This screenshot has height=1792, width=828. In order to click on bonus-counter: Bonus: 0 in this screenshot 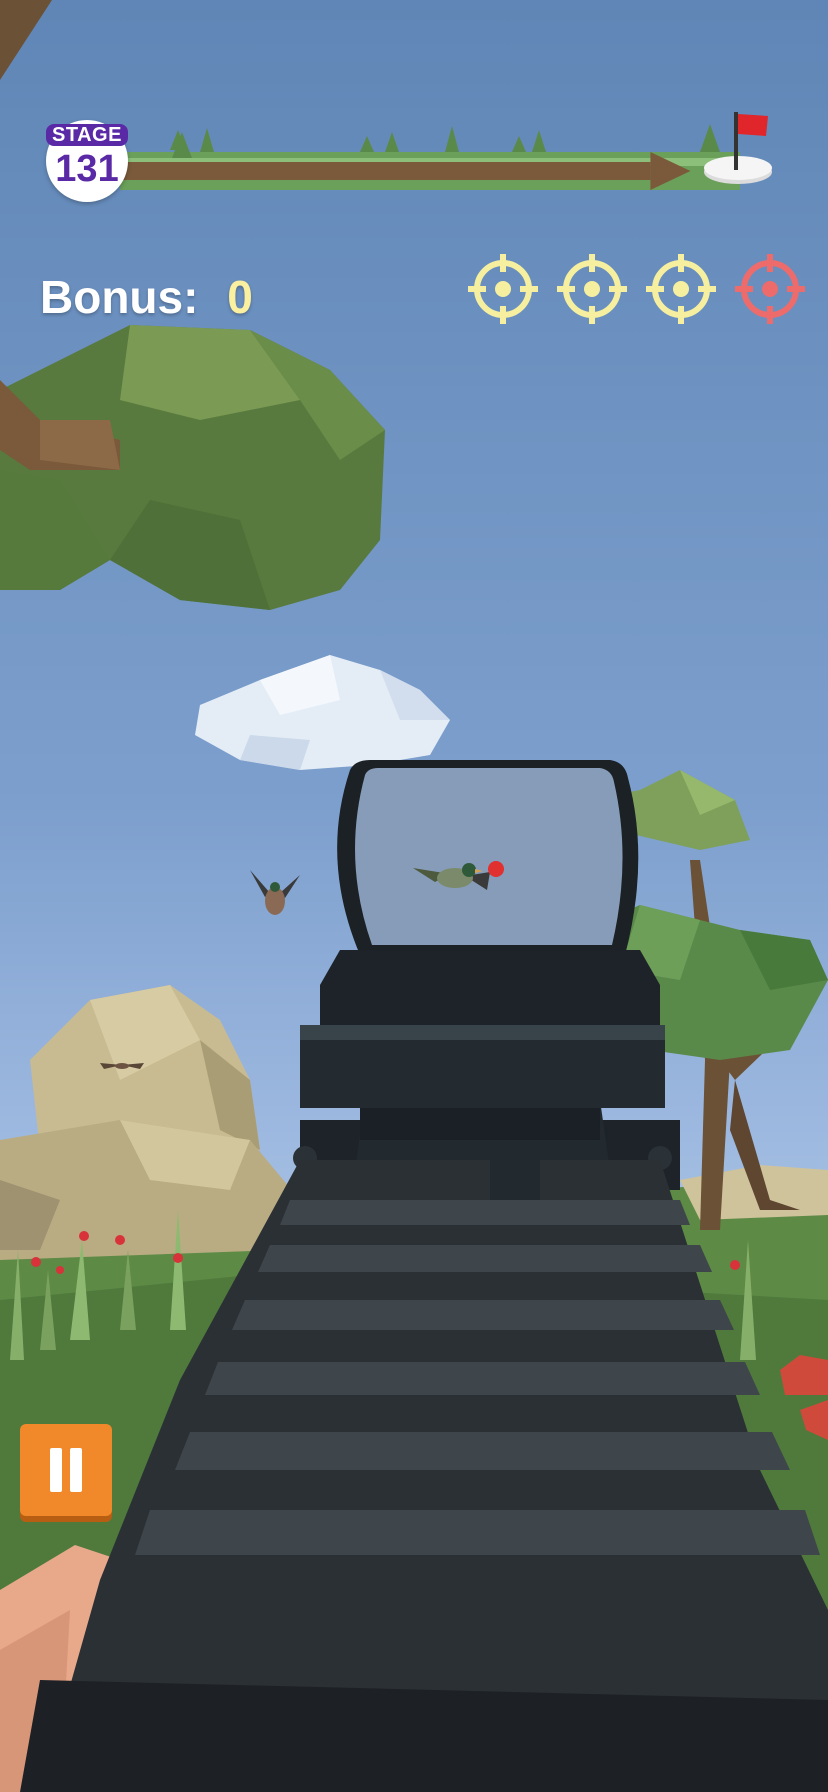, I will do `click(146, 297)`.